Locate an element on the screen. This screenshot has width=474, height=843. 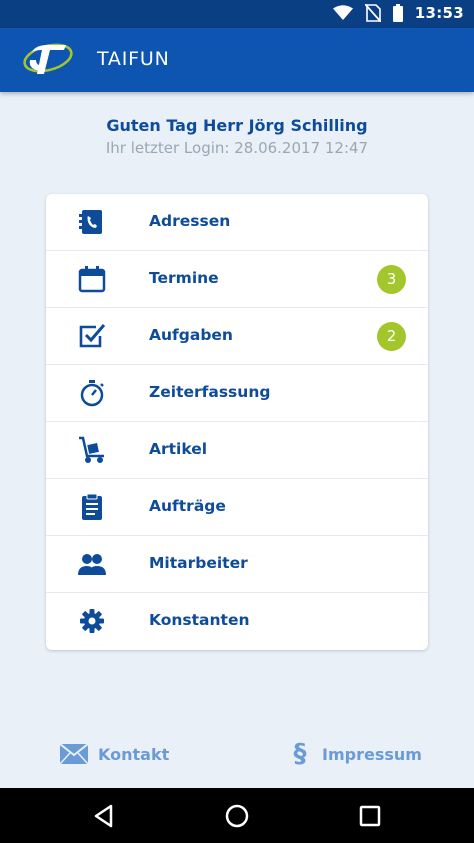
menu-label: Konstanten is located at coordinates (199, 620).